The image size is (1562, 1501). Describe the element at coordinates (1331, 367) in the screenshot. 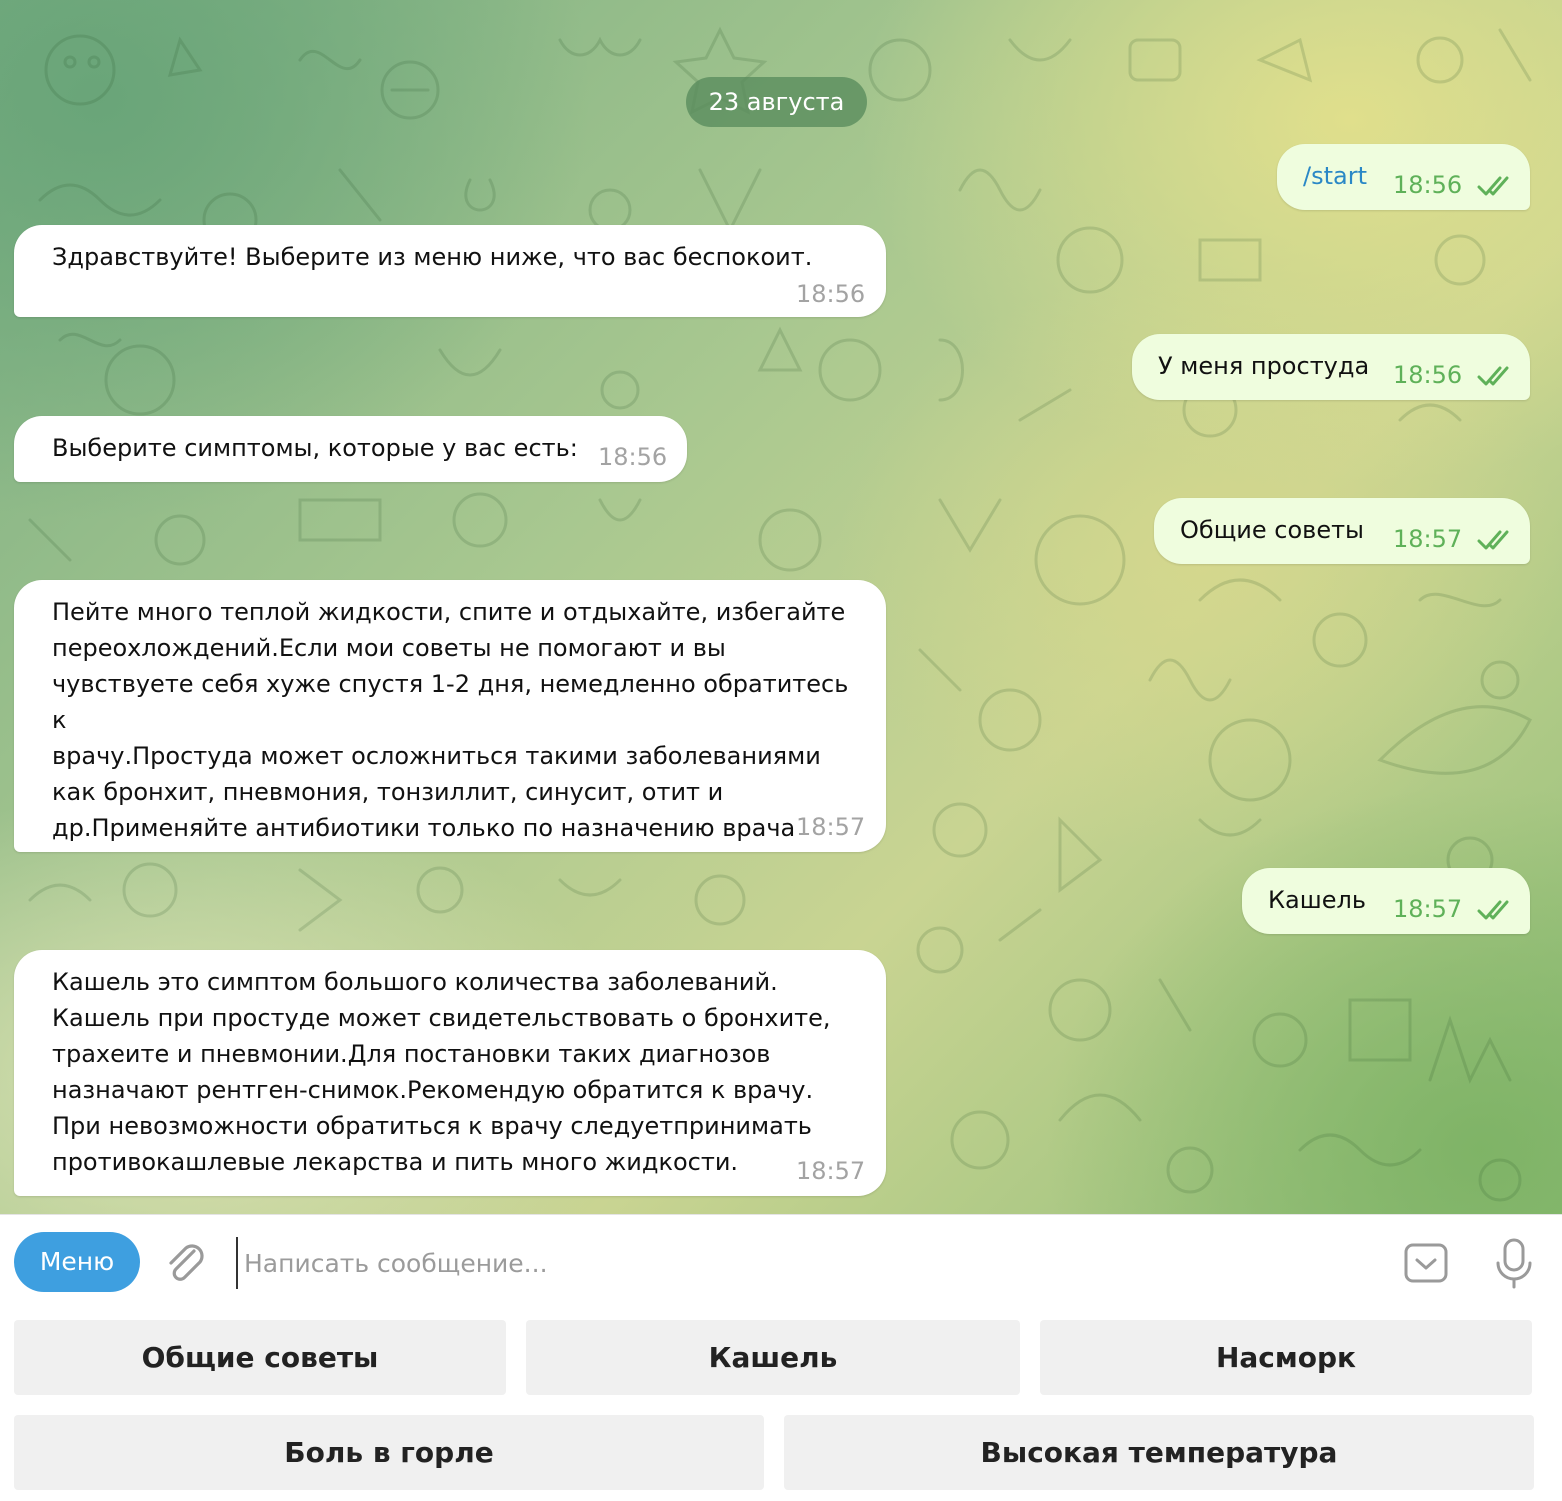

I see `message-outgoing: У меня простуда 18:56` at that location.